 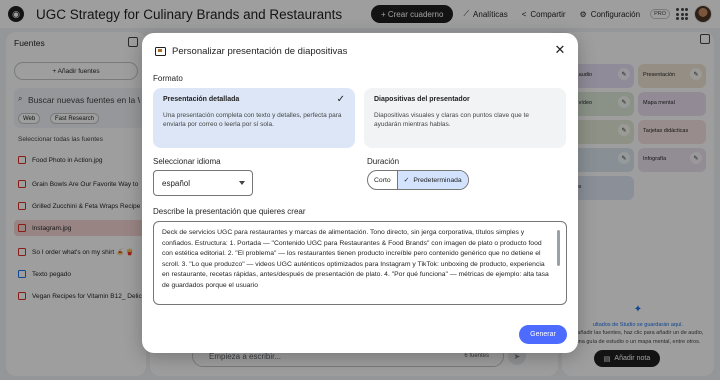 I want to click on duration-default-label: Predeterminada, so click(x=437, y=180).